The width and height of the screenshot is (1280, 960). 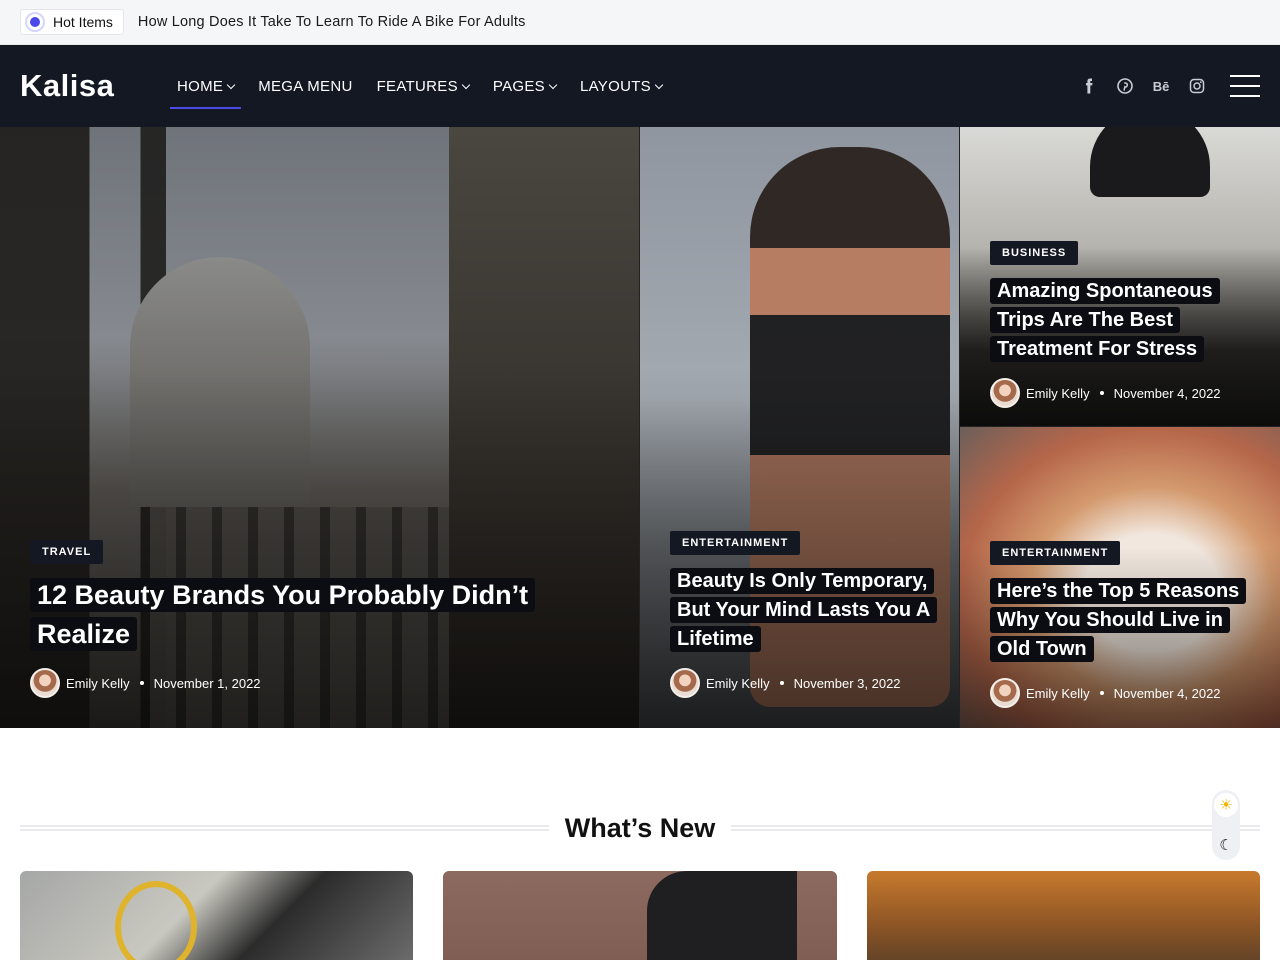 I want to click on section-heading: What’s New, so click(x=640, y=828).